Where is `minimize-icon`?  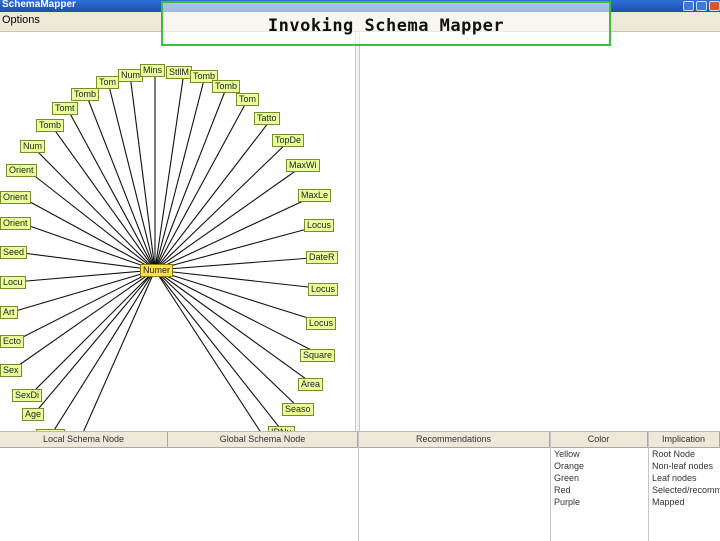 minimize-icon is located at coordinates (688, 6).